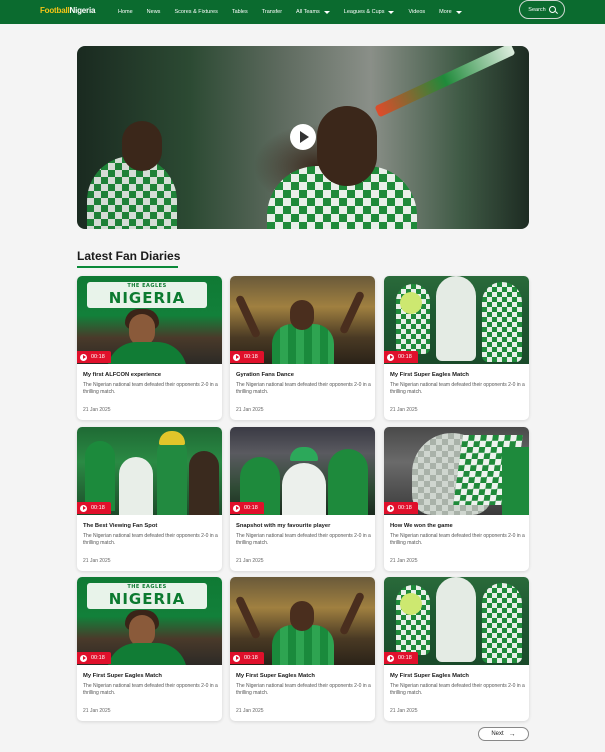  I want to click on thumb-p4, so click(204, 483).